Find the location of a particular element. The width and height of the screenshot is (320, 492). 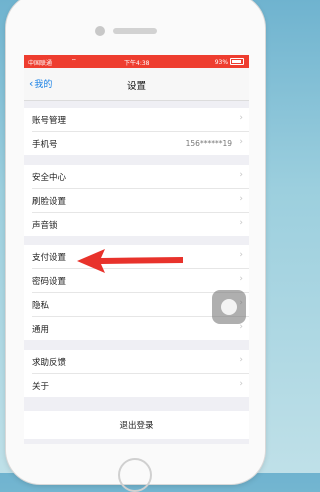

red-arrow-annotation is located at coordinates (130, 261).